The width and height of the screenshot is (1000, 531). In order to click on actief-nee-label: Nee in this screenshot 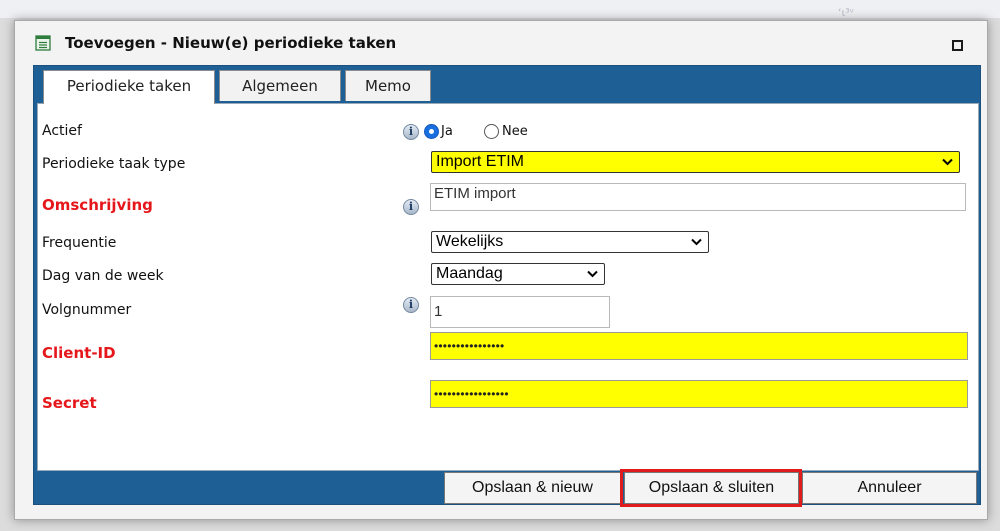, I will do `click(515, 131)`.